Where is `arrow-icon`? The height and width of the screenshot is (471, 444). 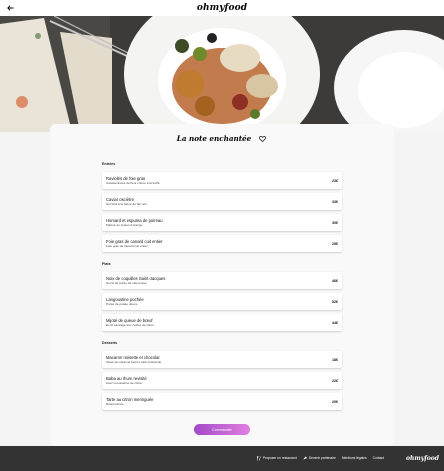
arrow-icon is located at coordinates (304, 458).